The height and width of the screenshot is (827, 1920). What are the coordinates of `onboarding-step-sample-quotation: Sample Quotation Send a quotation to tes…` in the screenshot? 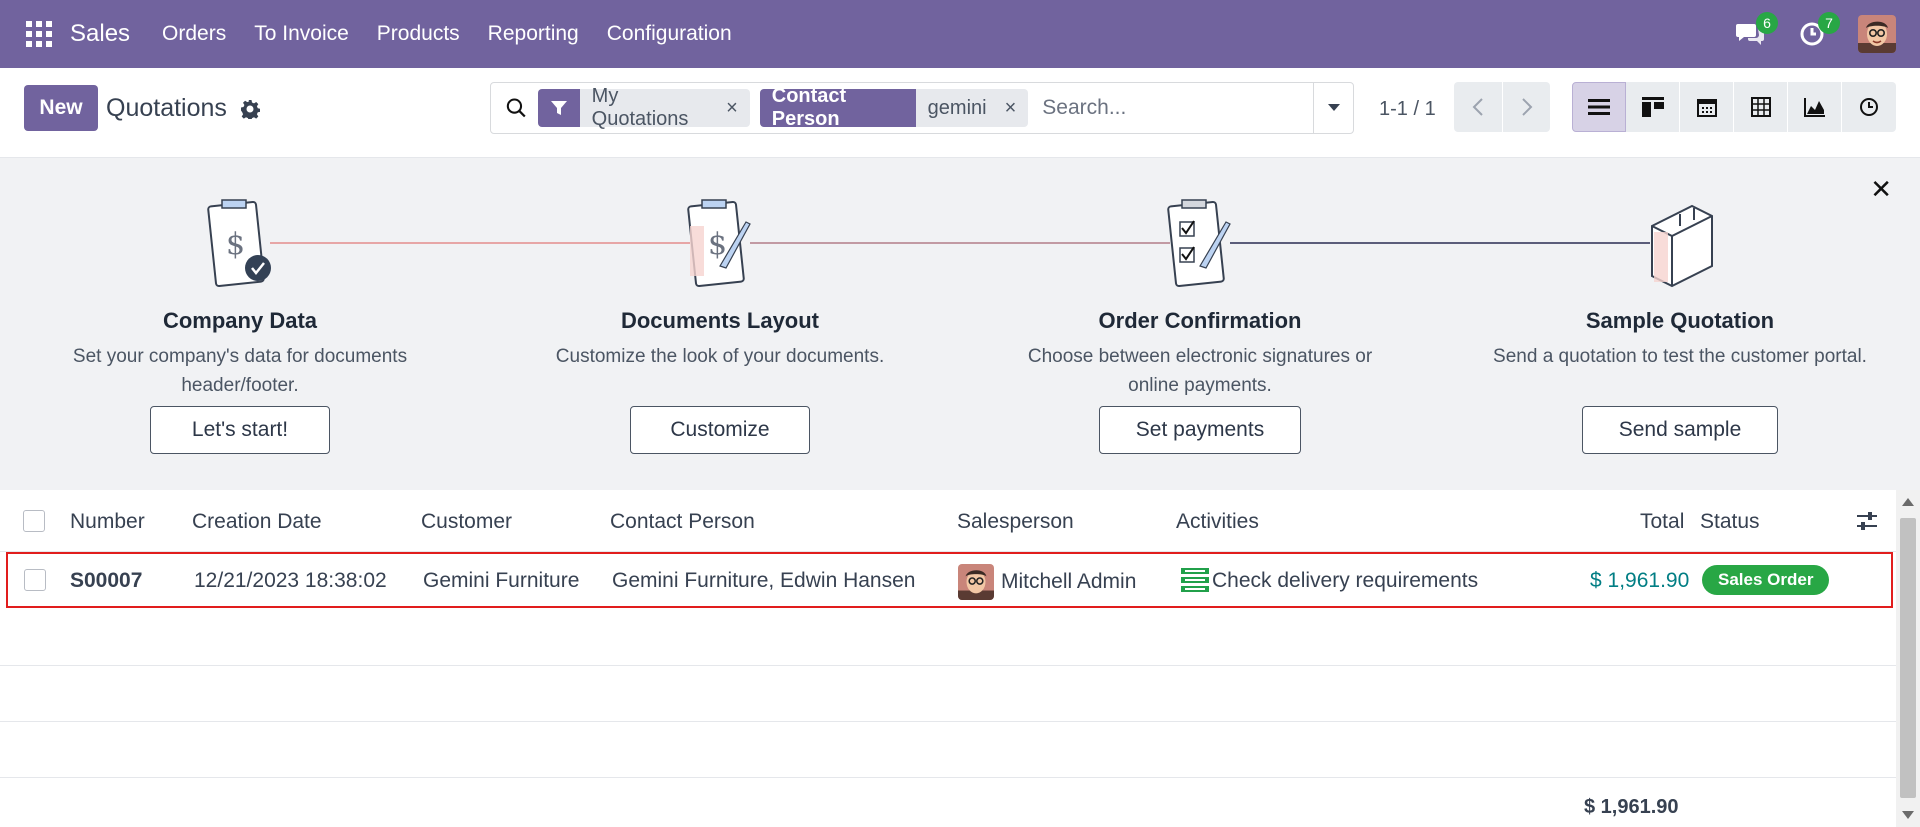 It's located at (1680, 282).